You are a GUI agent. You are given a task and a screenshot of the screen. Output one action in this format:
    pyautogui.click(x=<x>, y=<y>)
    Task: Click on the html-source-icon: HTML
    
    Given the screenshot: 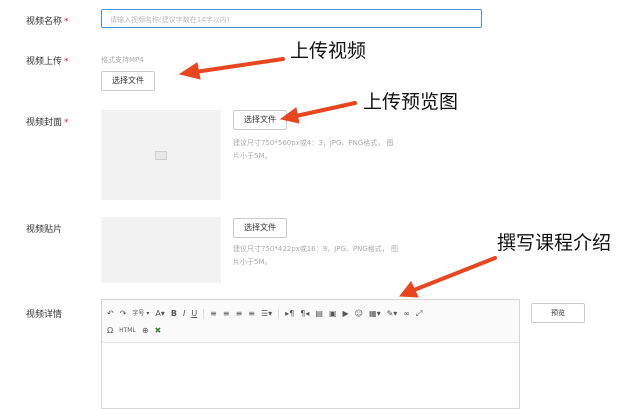 What is the action you would take?
    pyautogui.click(x=127, y=331)
    